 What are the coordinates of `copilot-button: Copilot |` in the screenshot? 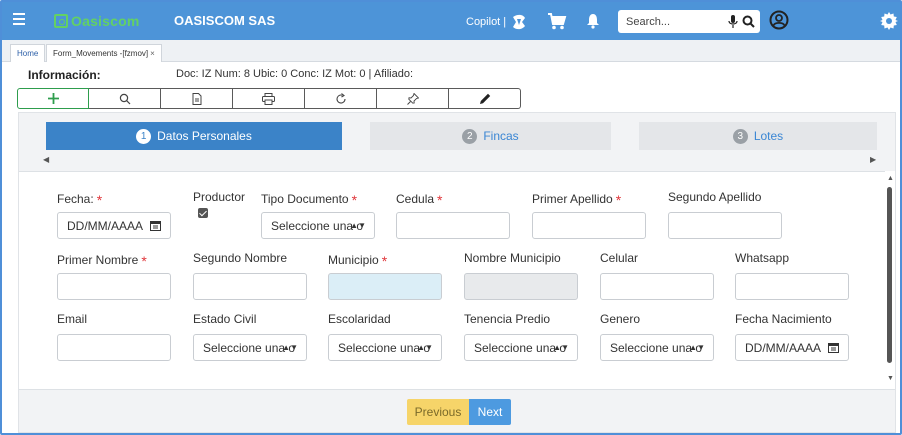 It's located at (497, 22).